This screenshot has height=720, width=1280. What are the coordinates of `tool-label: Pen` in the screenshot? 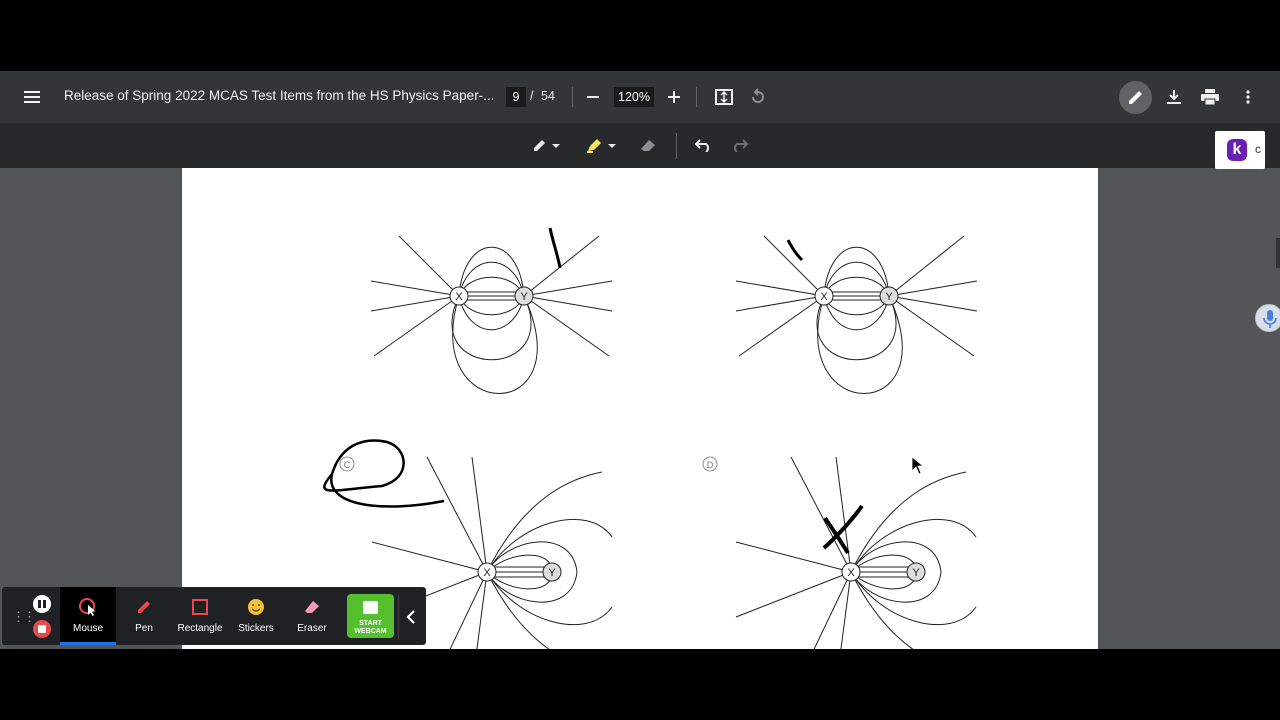 It's located at (144, 628).